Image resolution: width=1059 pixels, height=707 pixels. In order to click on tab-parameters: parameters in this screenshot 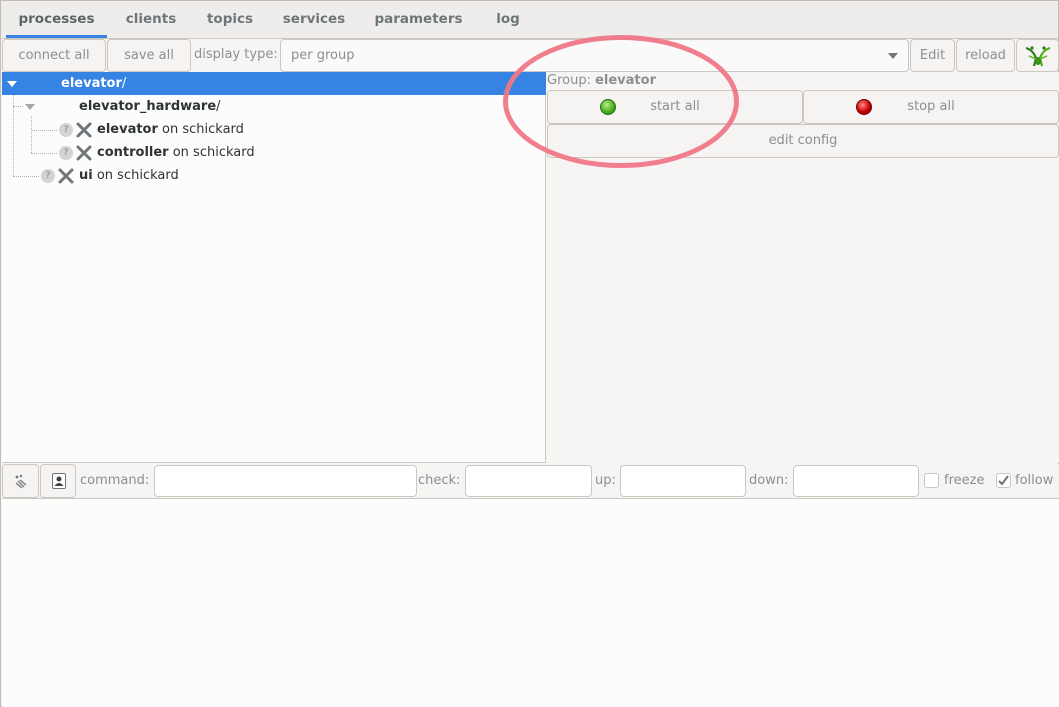, I will do `click(418, 19)`.